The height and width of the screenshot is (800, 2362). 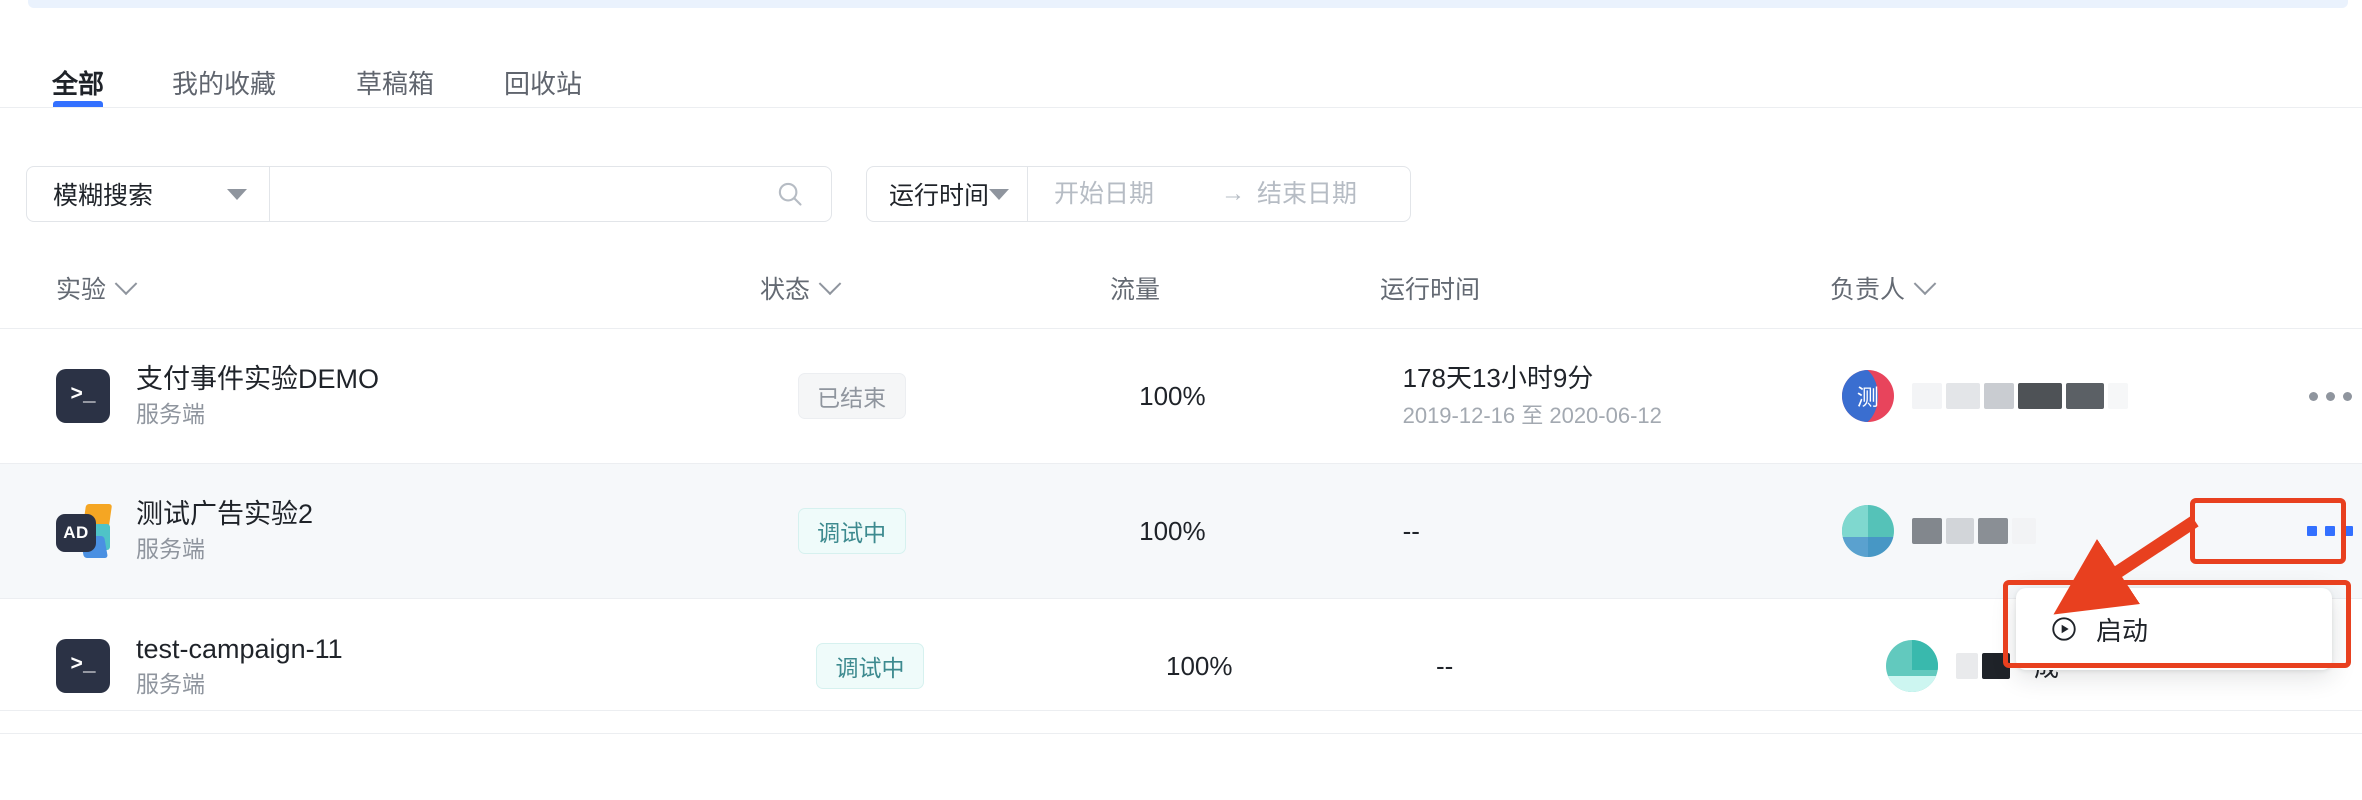 What do you see at coordinates (81, 290) in the screenshot?
I see `column-header-experiment-label: 实验` at bounding box center [81, 290].